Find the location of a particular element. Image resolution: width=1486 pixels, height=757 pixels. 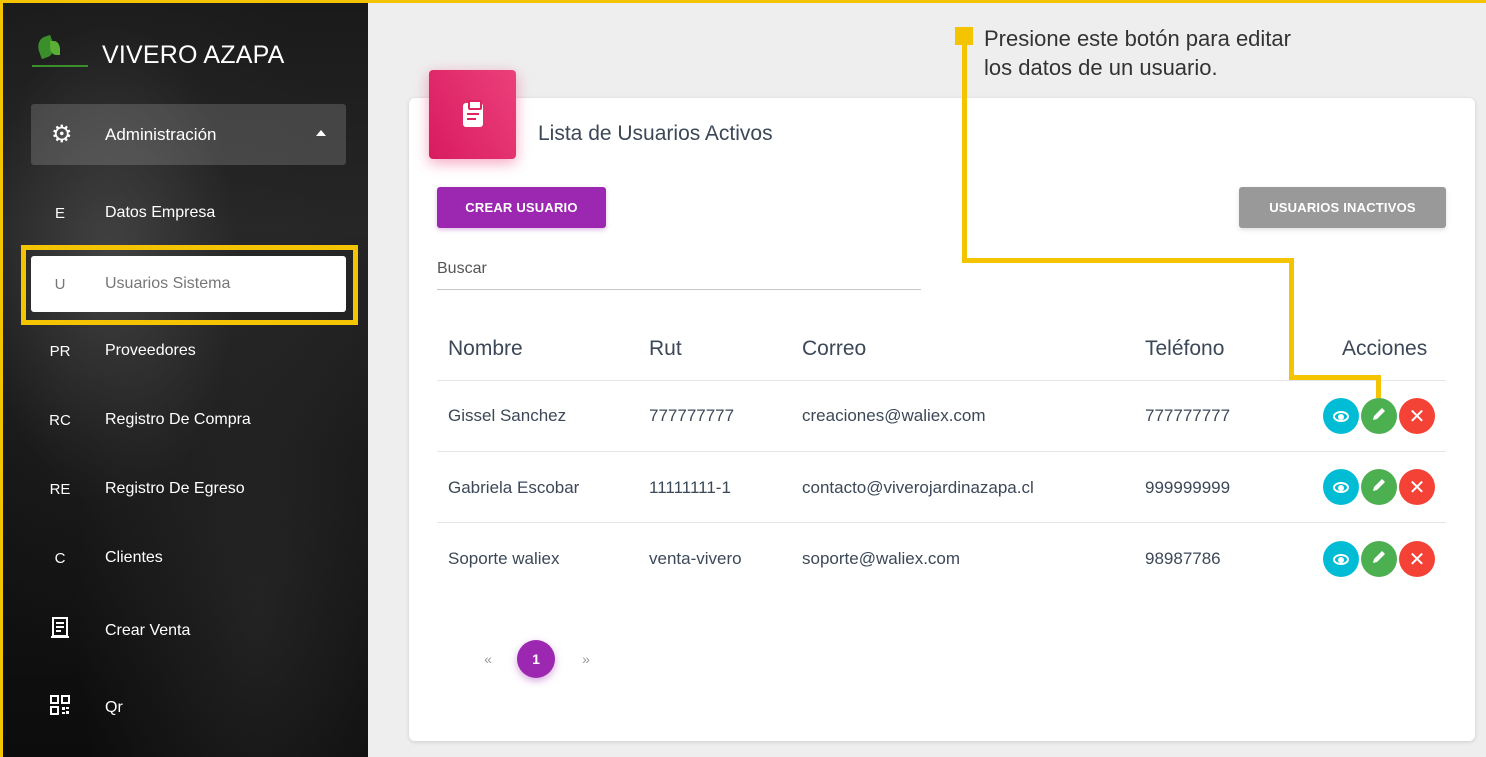

pagination-page: 1 is located at coordinates (536, 659).